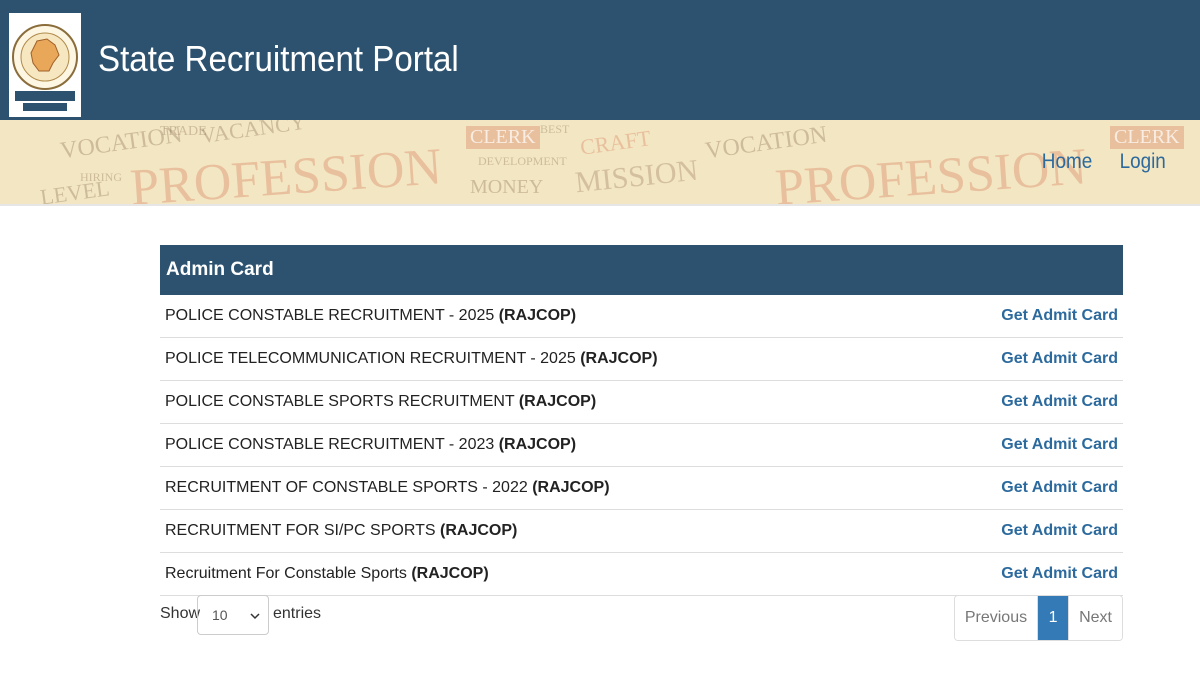 This screenshot has height=675, width=1200. I want to click on banner-word: VACANCY, so click(253, 134).